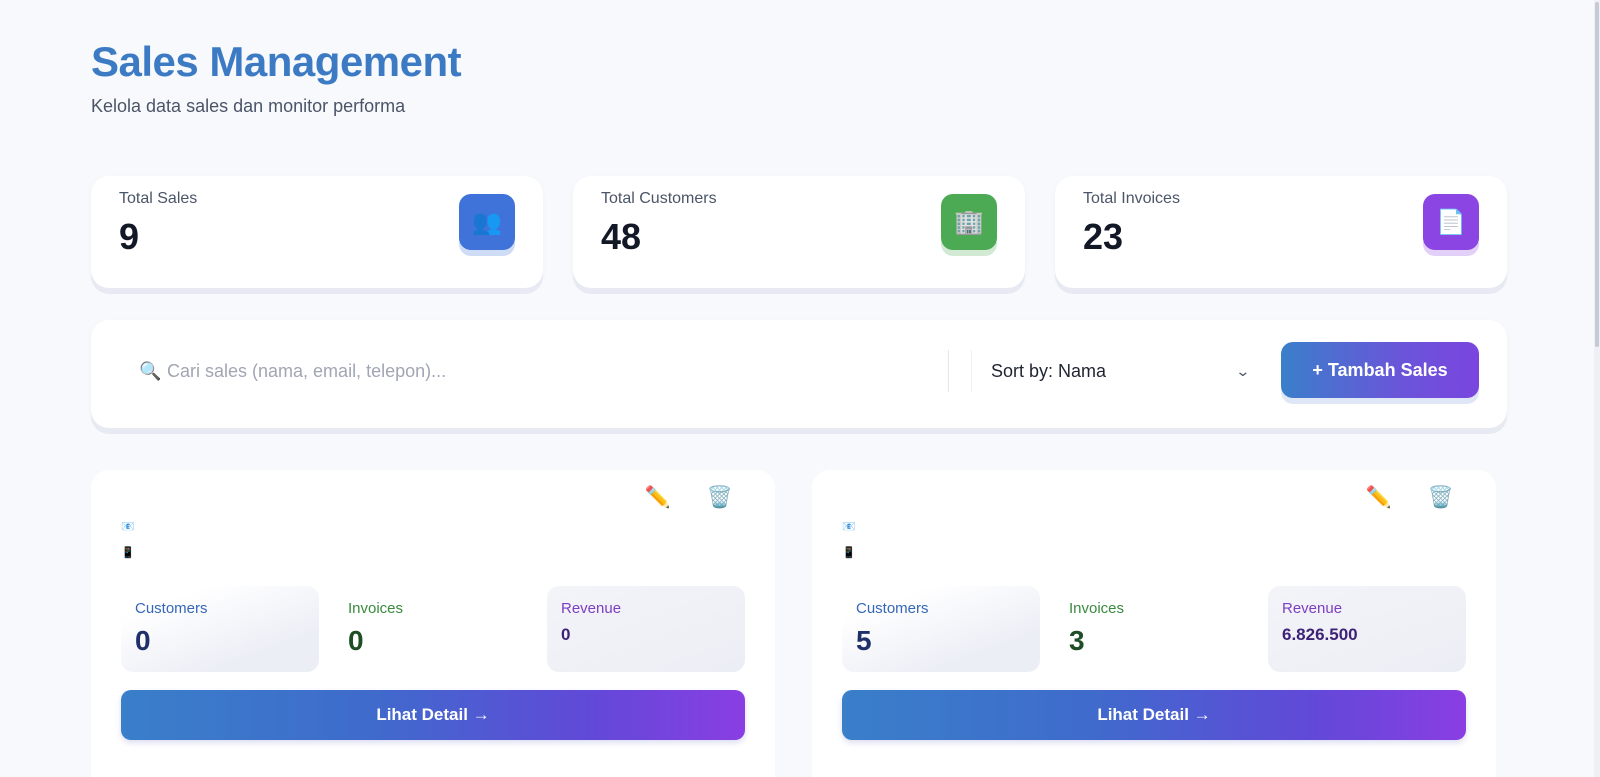 The width and height of the screenshot is (1600, 777). I want to click on stat-label: Total Invoices, so click(1131, 198).